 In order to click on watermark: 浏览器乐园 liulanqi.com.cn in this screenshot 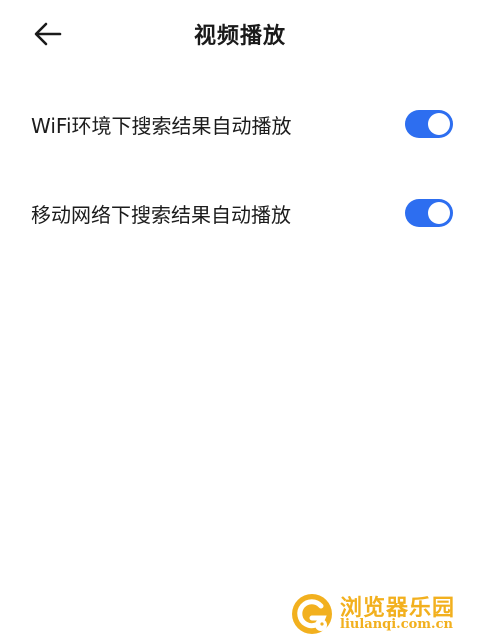, I will do `click(380, 614)`.